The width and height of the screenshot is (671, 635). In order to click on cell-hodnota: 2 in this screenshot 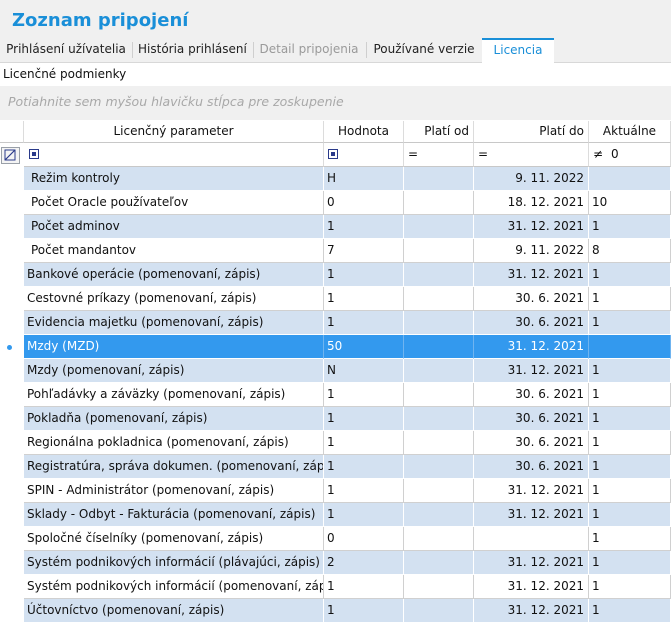, I will do `click(364, 563)`.